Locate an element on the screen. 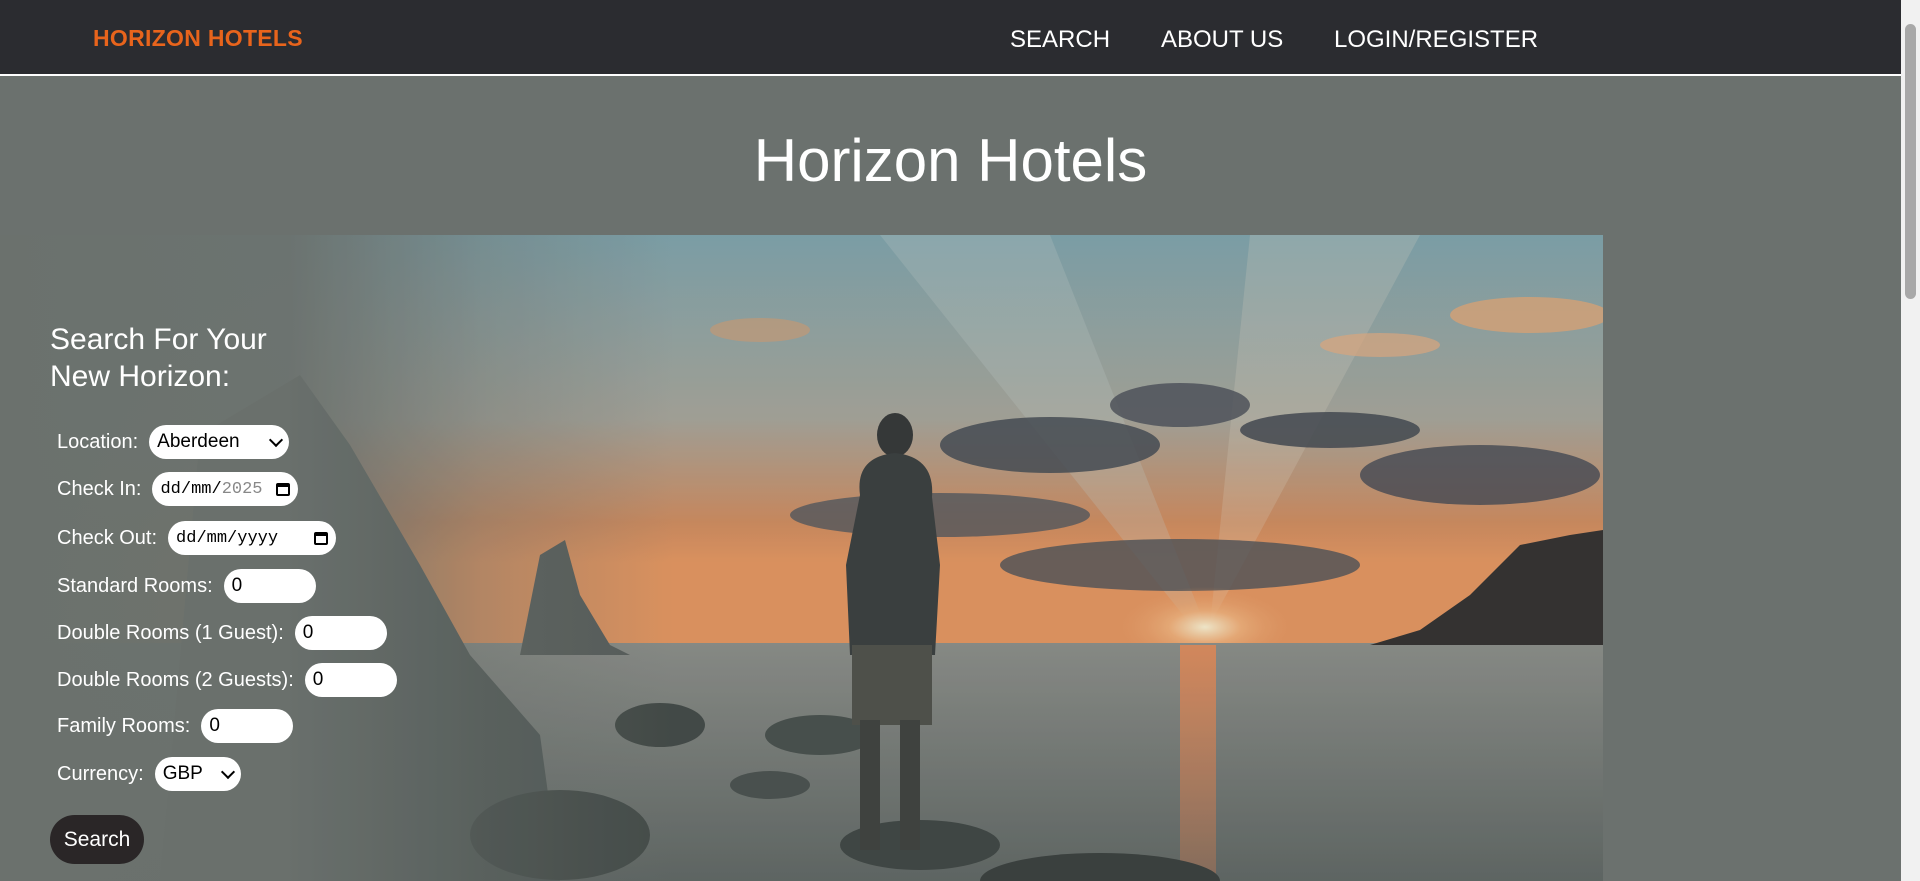  standard-rooms-row: Standard Rooms: 0 is located at coordinates (186, 586).